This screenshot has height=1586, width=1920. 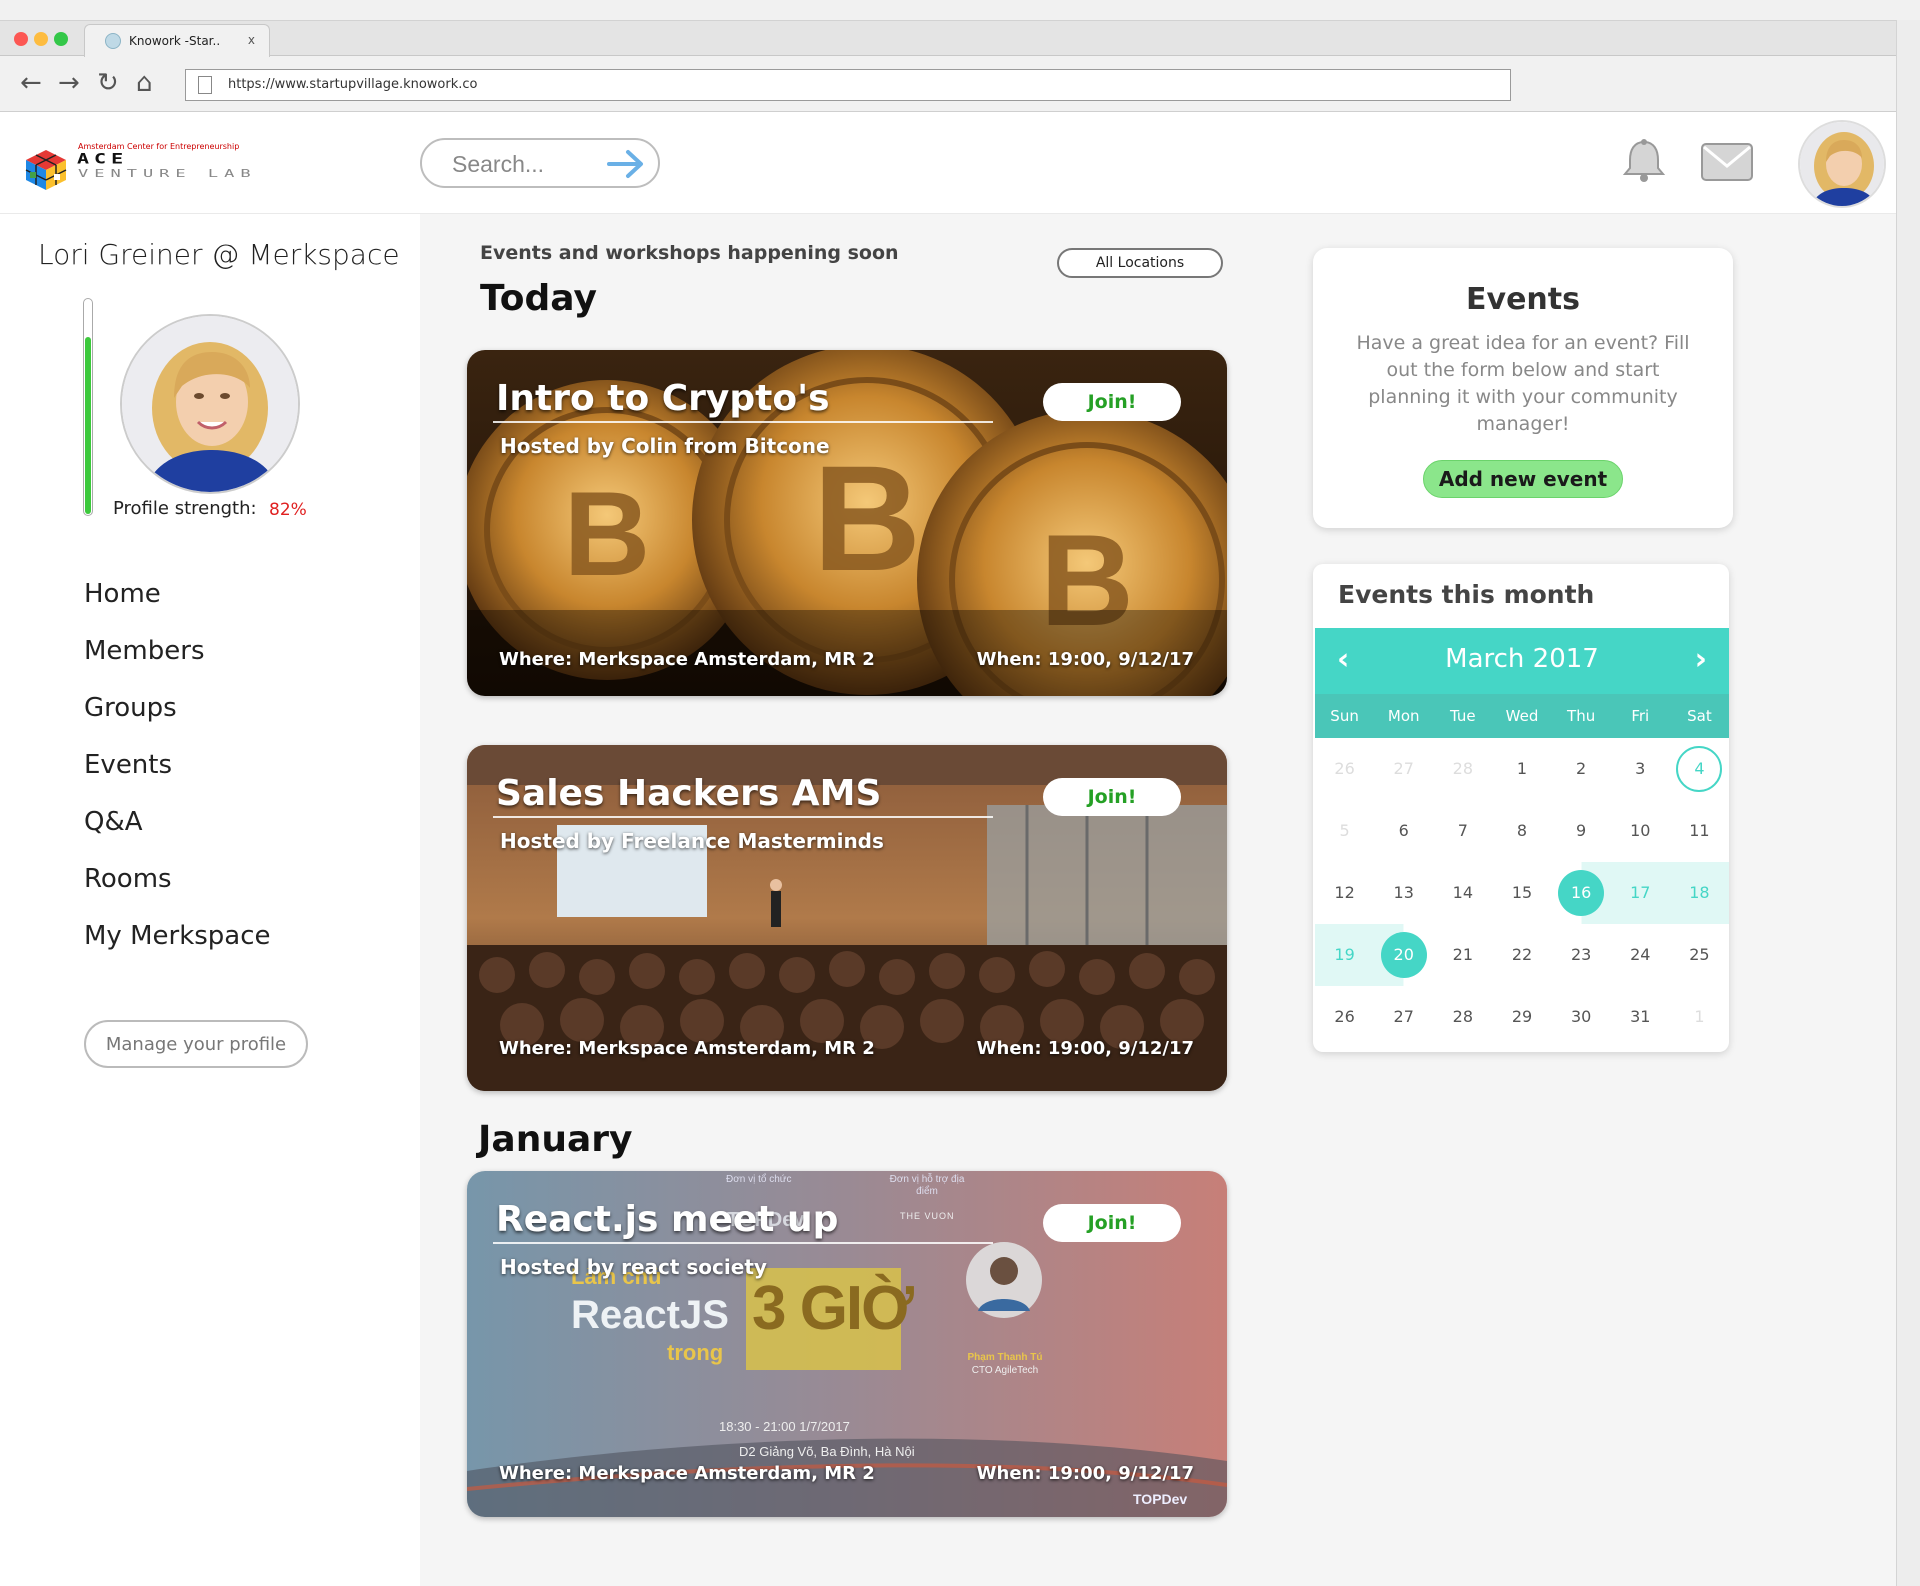 What do you see at coordinates (1523, 479) in the screenshot?
I see `add-new-event-button: Add new event` at bounding box center [1523, 479].